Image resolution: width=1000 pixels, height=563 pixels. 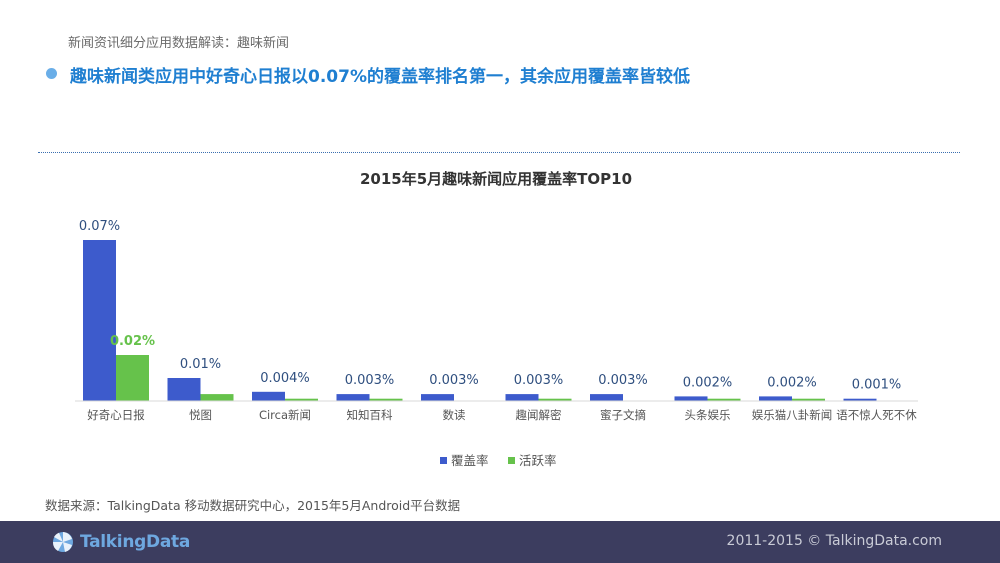 I want to click on copyright-text: 2011-2015 © TalkingData.com, so click(x=834, y=541).